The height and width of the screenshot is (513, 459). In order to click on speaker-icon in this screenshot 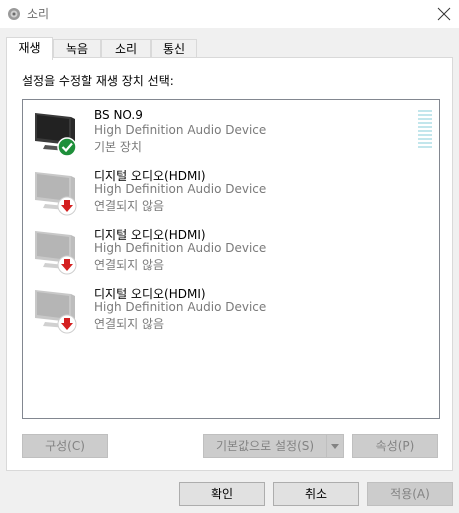, I will do `click(14, 14)`.